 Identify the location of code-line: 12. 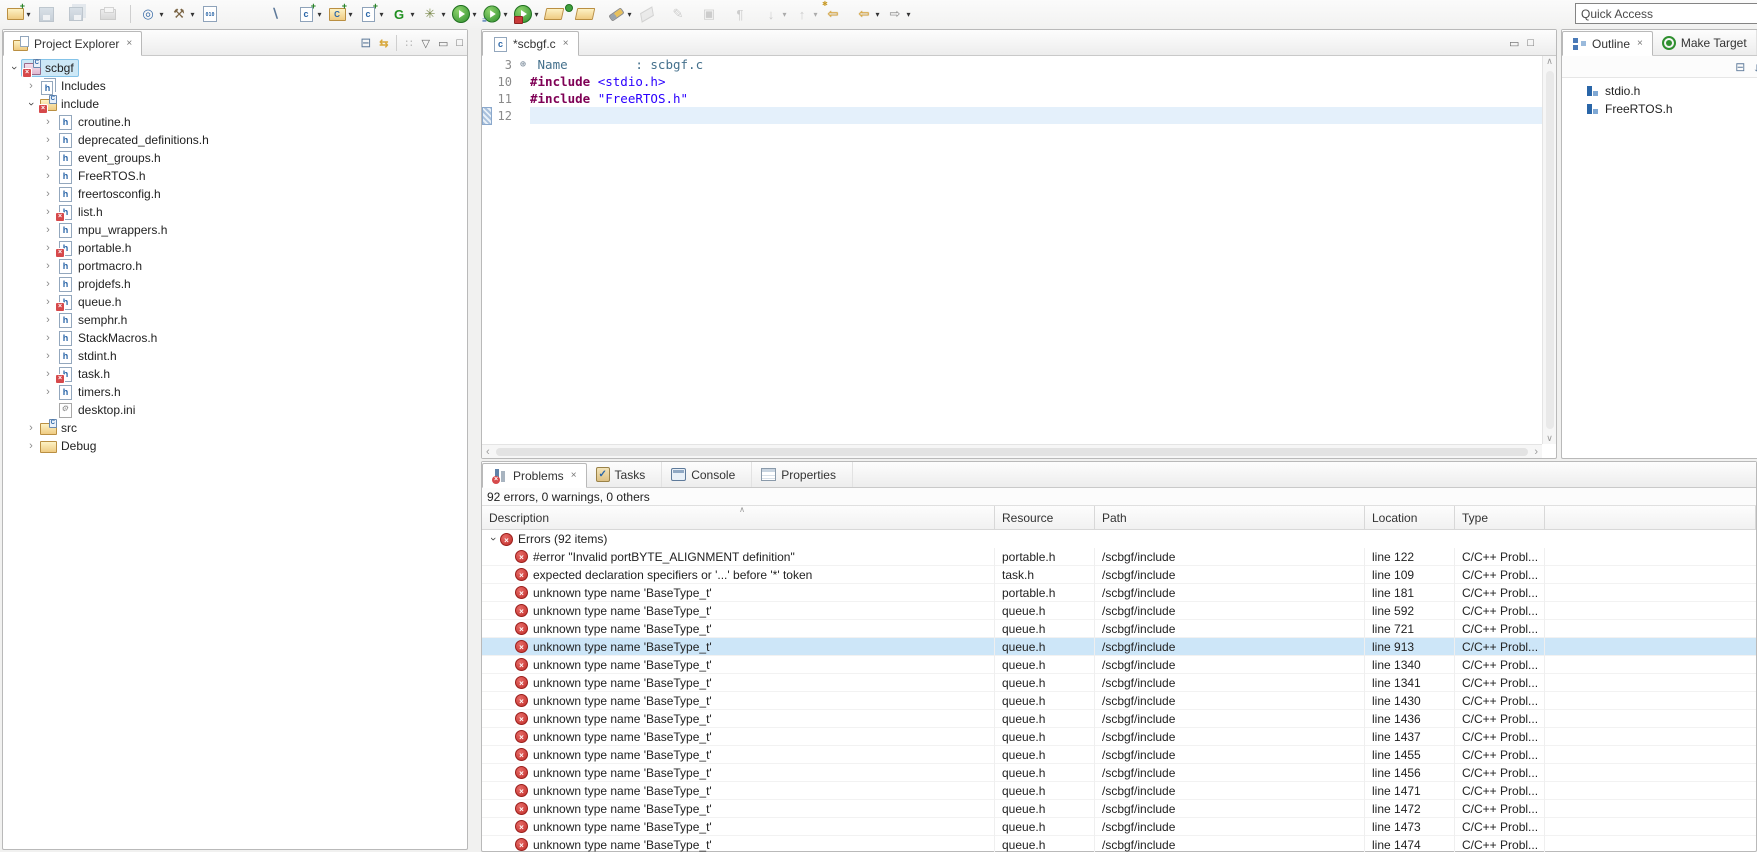
(1012, 116).